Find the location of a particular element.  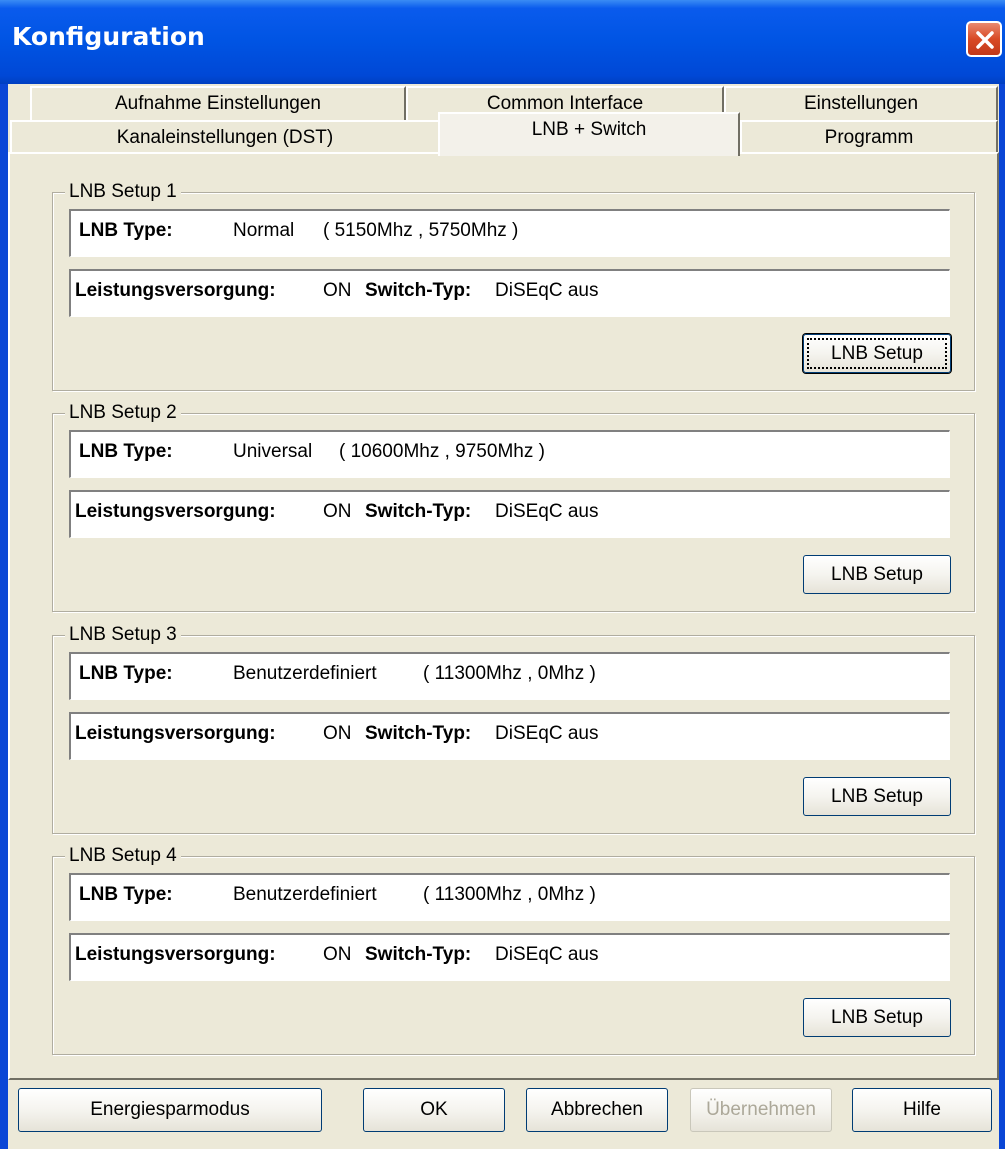

apply-button: Übernehmen is located at coordinates (761, 1110).